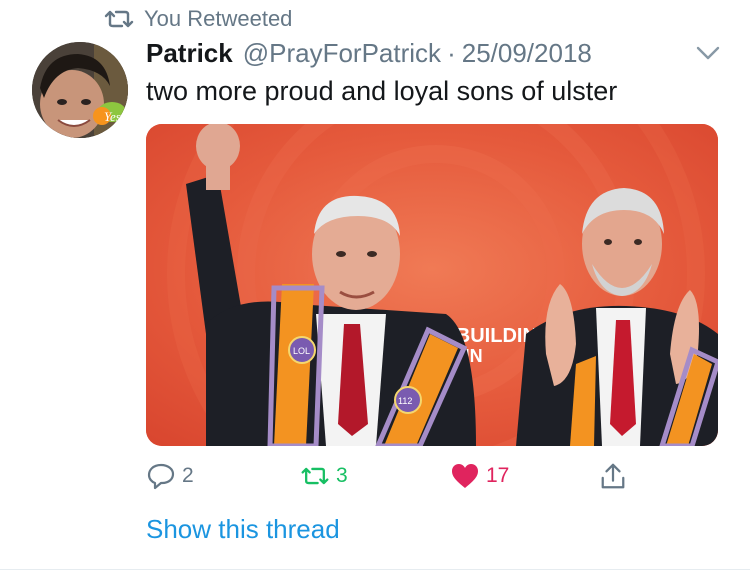  I want to click on heart-icon, so click(465, 476).